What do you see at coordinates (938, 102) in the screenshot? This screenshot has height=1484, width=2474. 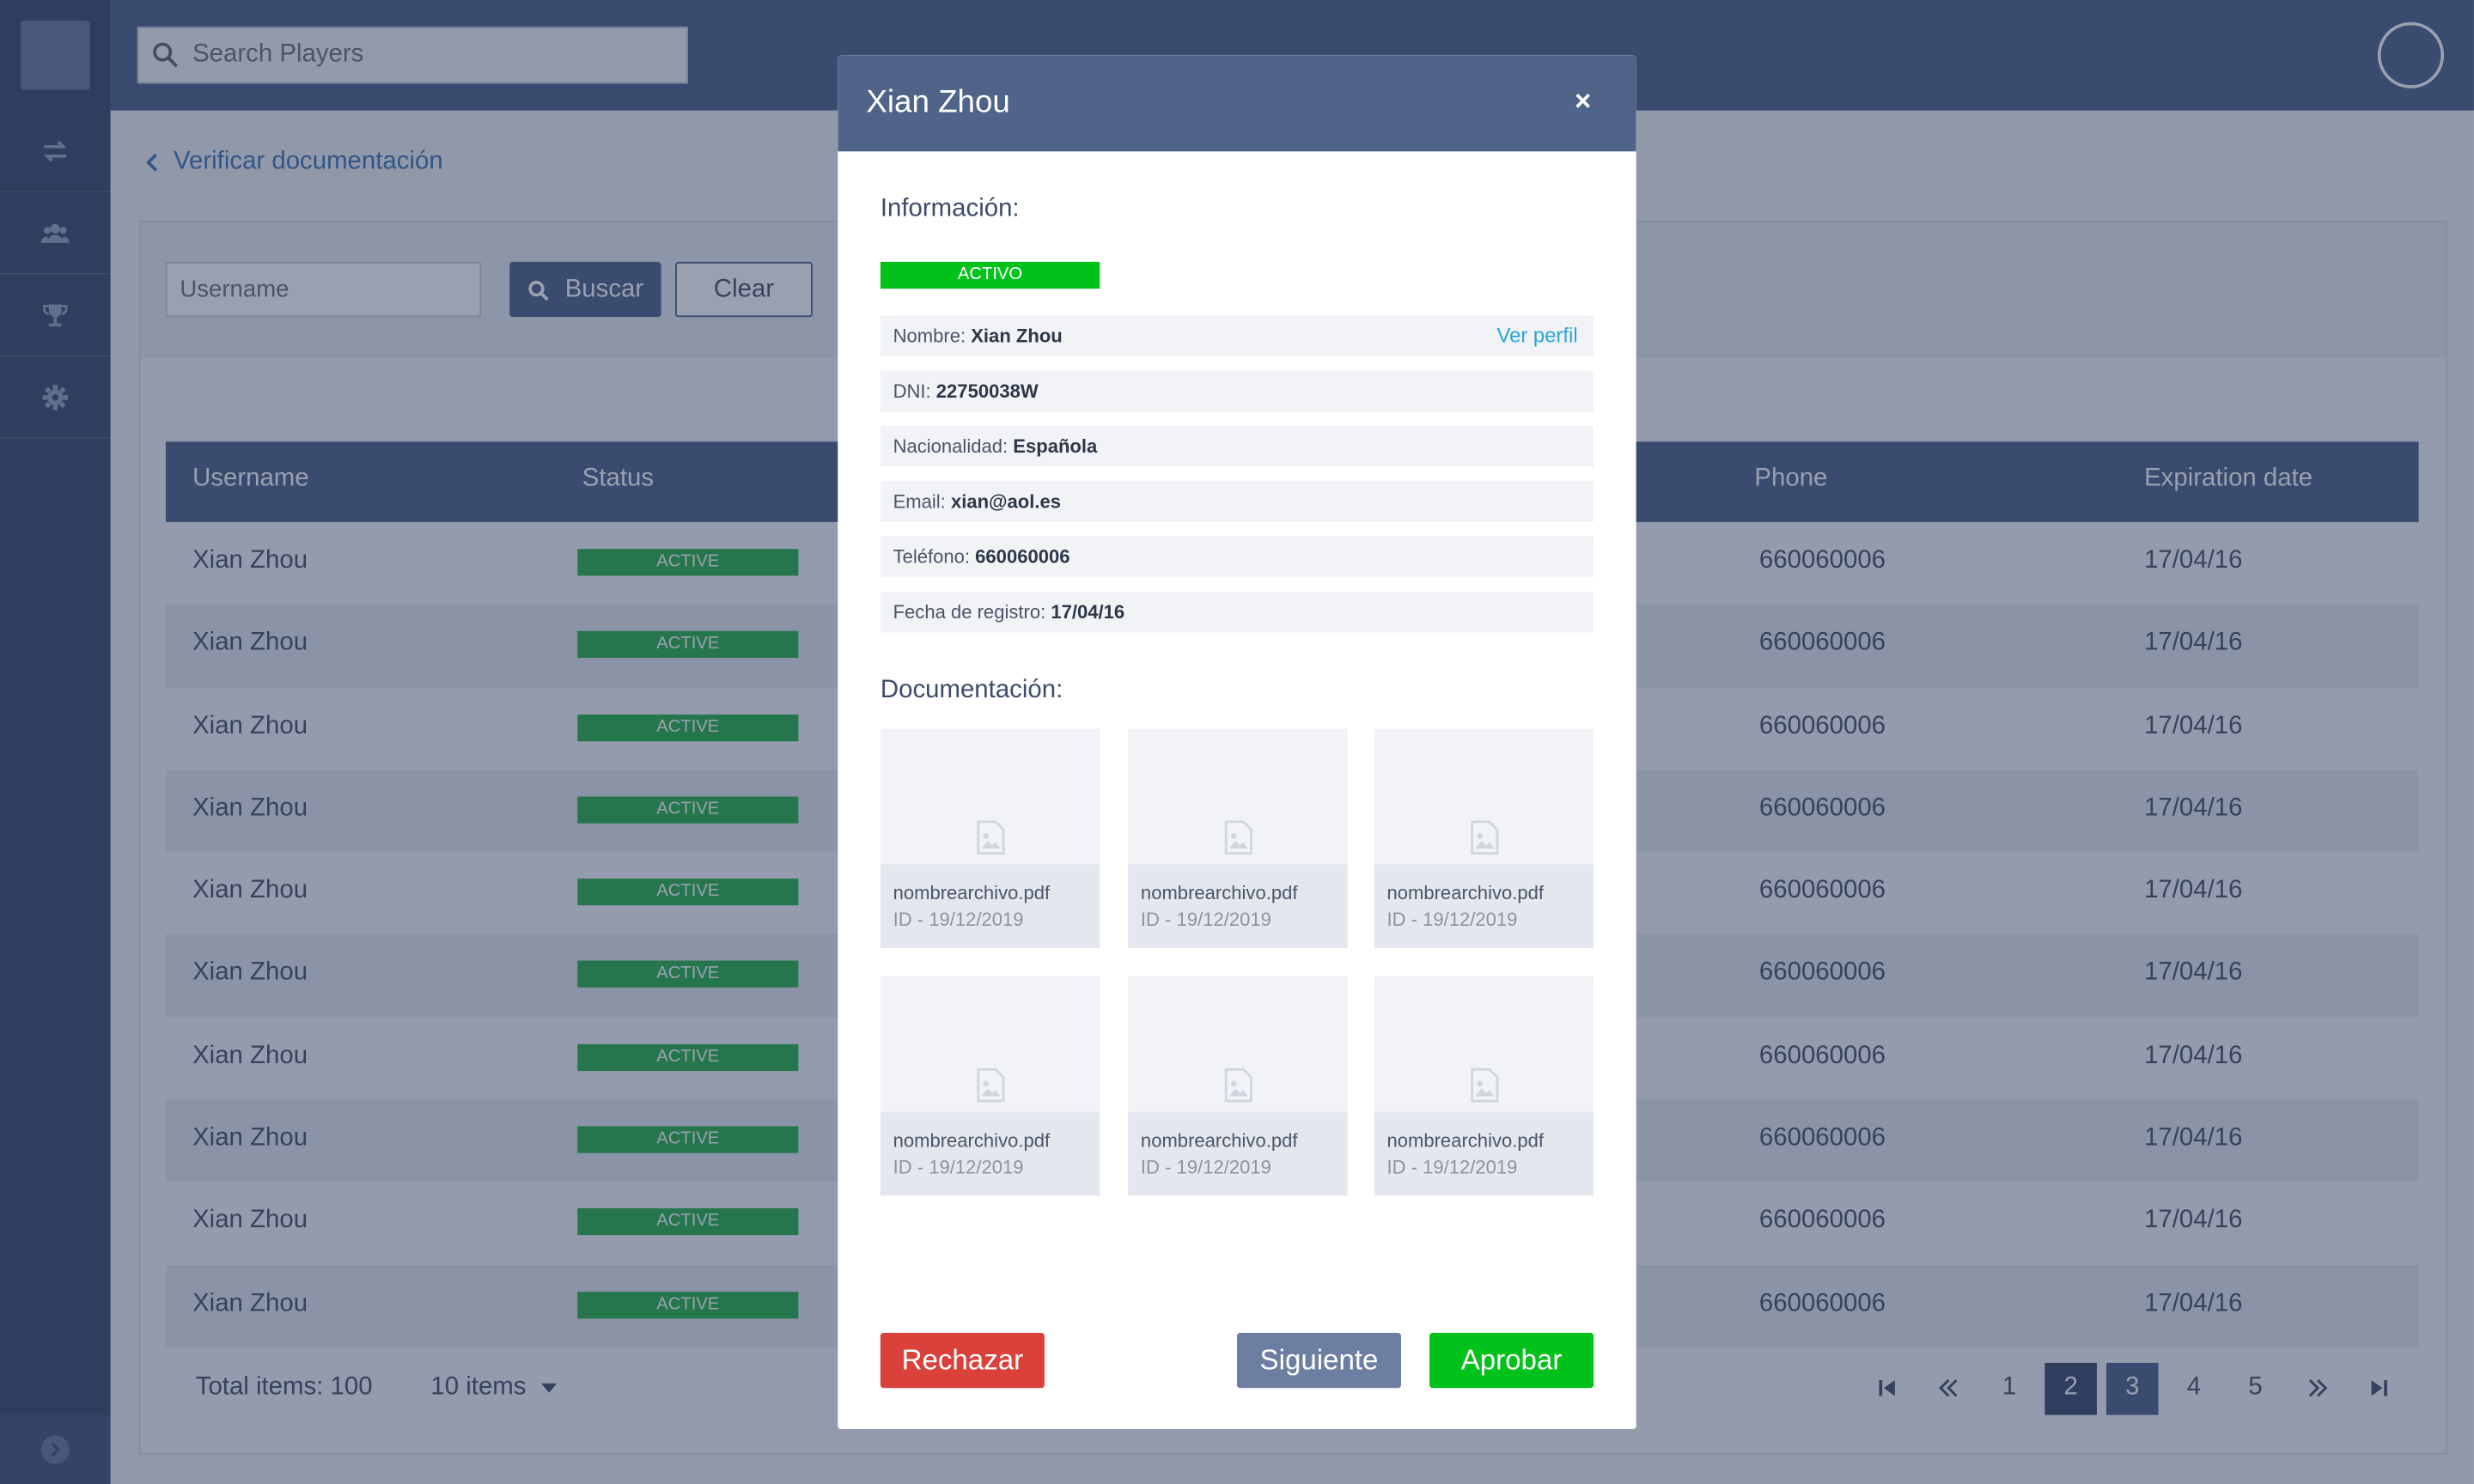 I see `modal-title: Xian Zhou` at bounding box center [938, 102].